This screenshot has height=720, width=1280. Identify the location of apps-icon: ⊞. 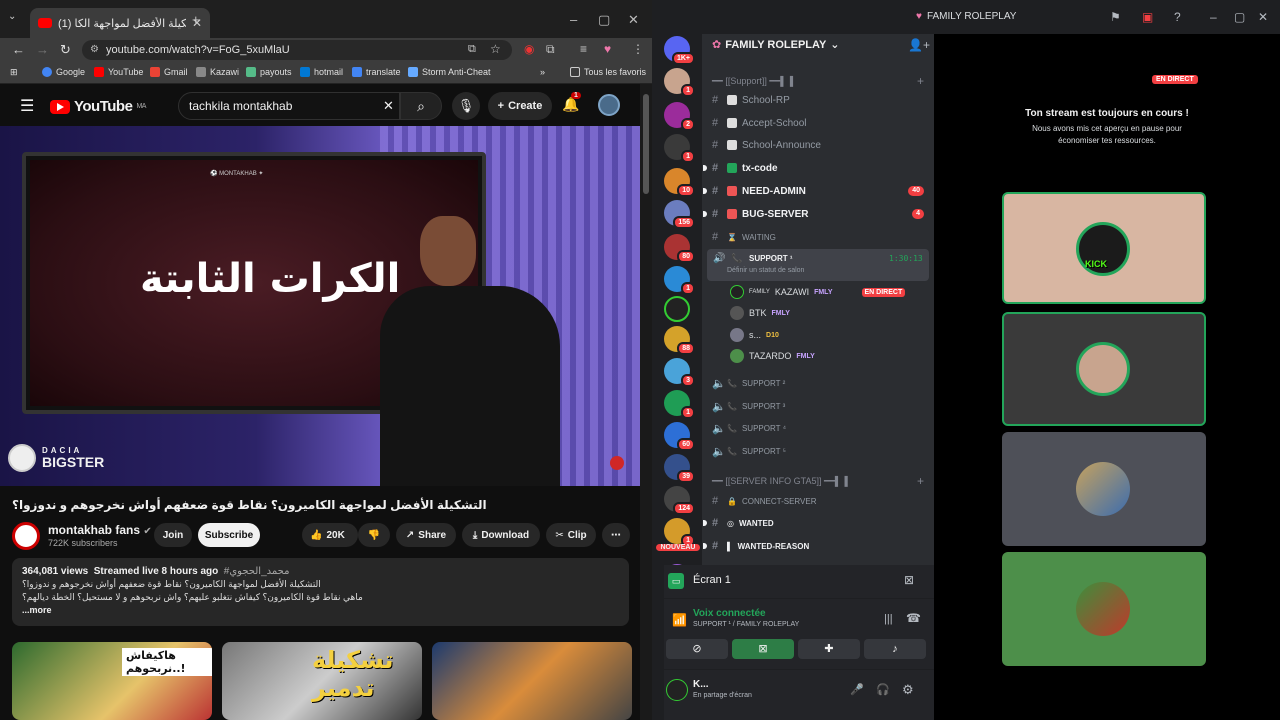
(14, 72).